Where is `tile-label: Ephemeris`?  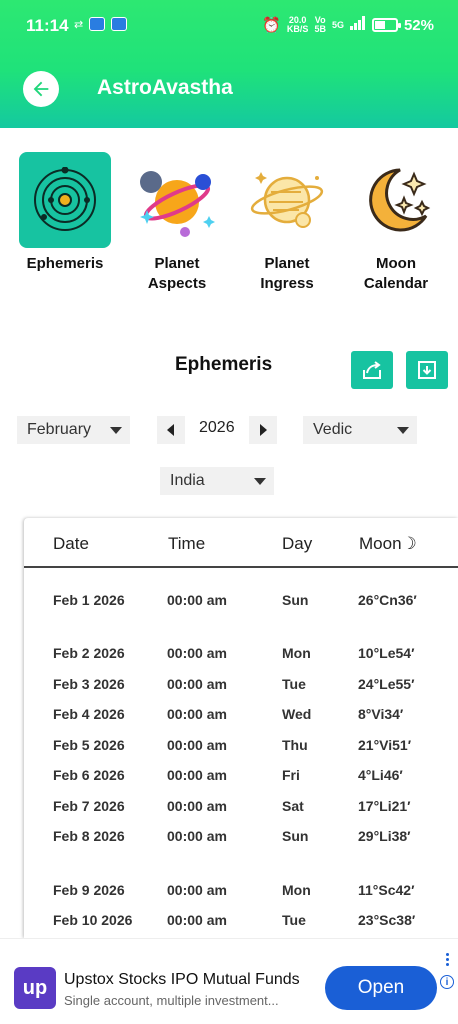 tile-label: Ephemeris is located at coordinates (65, 263).